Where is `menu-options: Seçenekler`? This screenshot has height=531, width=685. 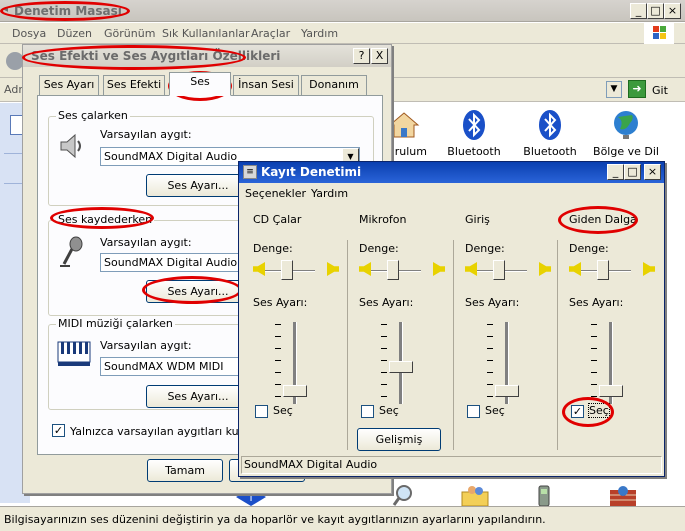 menu-options: Seçenekler is located at coordinates (275, 193).